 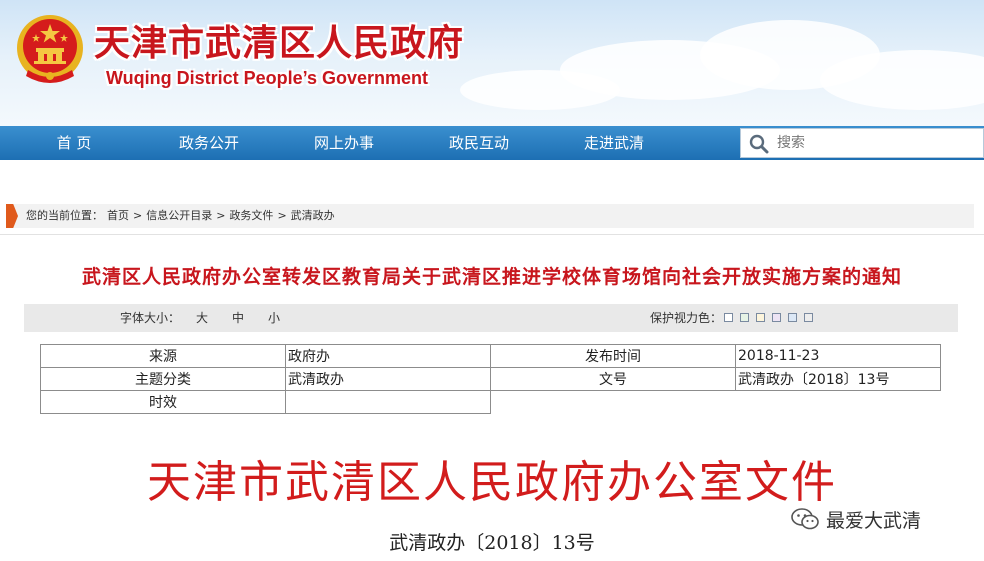 I want to click on meta-value-publish-time: 2018-11-23, so click(x=838, y=356).